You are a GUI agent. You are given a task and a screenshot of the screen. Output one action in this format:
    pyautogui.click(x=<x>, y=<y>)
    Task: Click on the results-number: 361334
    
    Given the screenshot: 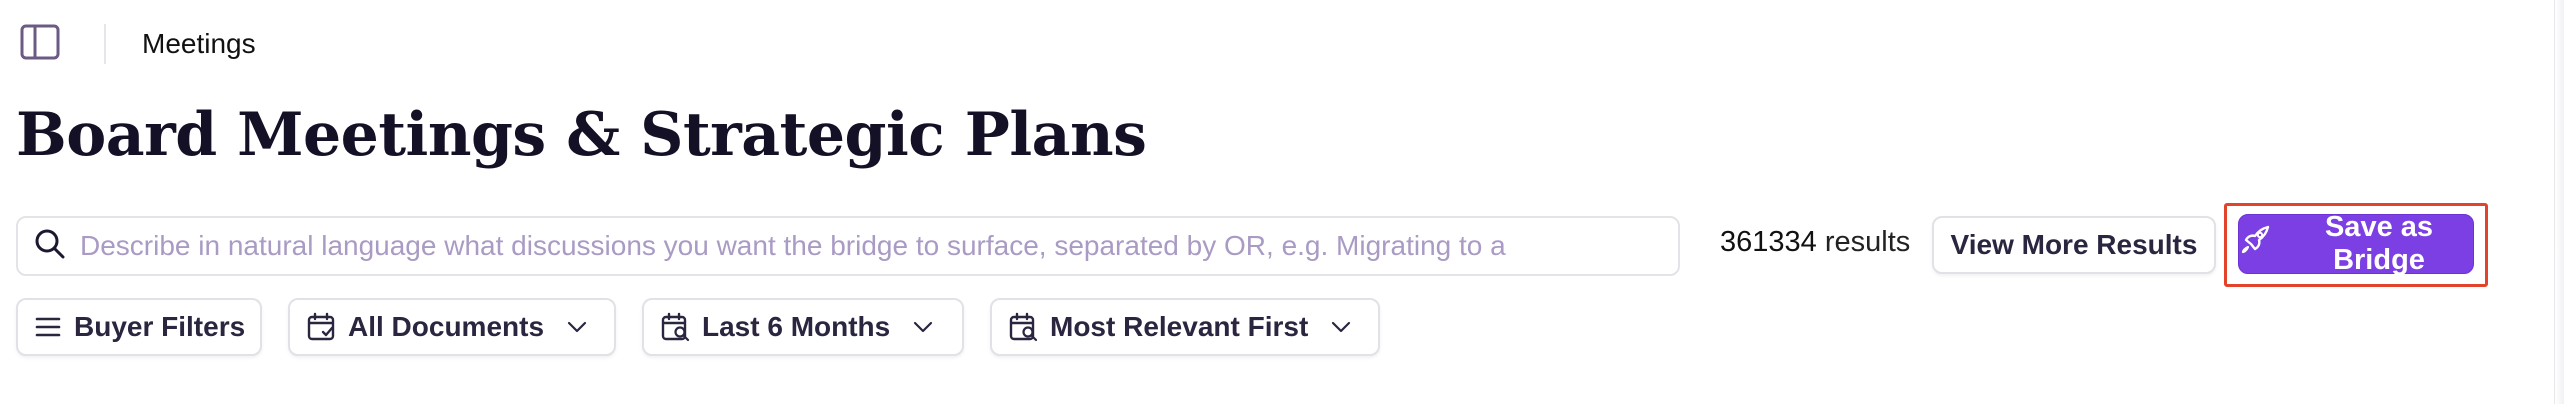 What is the action you would take?
    pyautogui.click(x=1768, y=242)
    